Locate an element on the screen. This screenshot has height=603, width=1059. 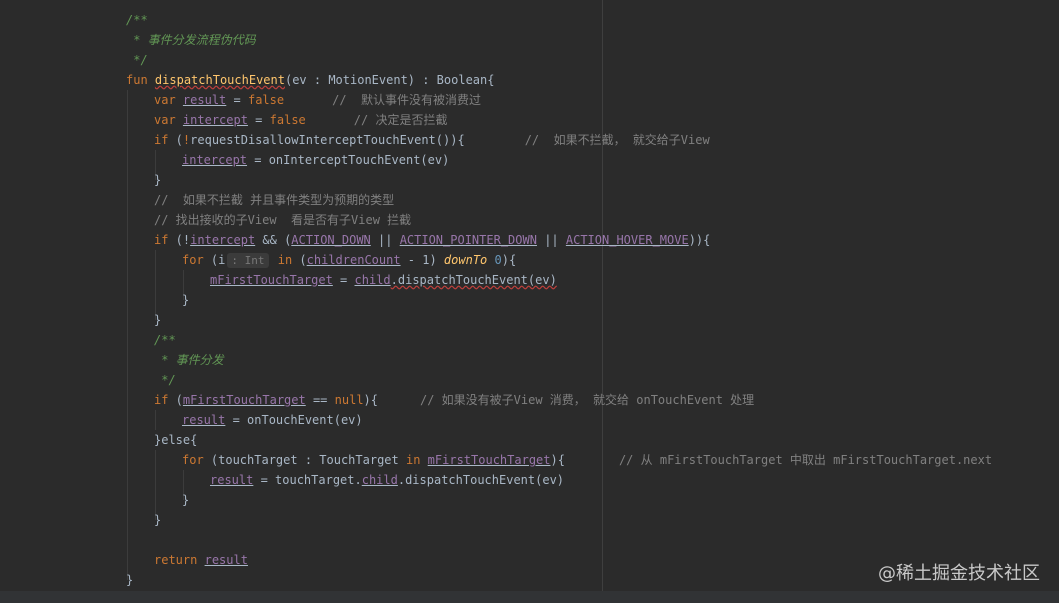
function-params: (ev : MotionEvent) : Boolean{ is located at coordinates (389, 80).